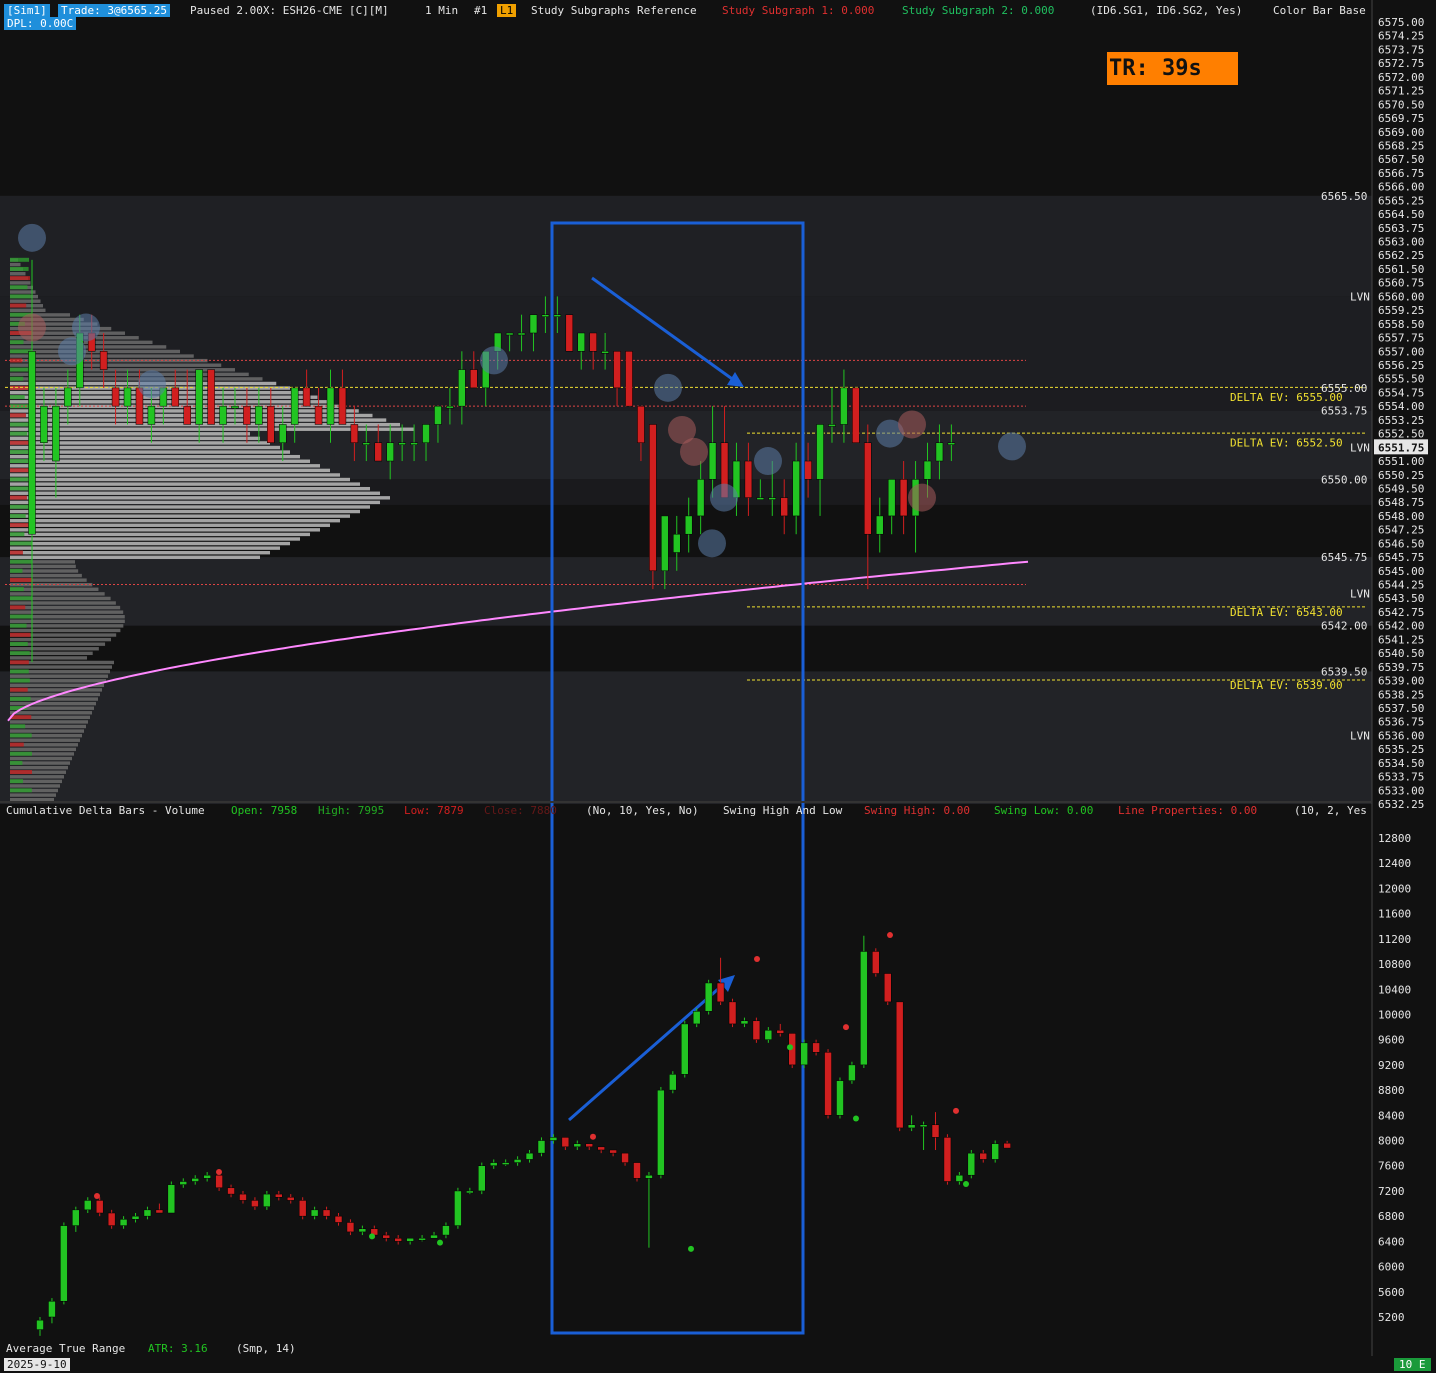 This screenshot has height=1373, width=1436. Describe the element at coordinates (1401, 653) in the screenshot. I see `price-axis-label: 6540.50` at that location.